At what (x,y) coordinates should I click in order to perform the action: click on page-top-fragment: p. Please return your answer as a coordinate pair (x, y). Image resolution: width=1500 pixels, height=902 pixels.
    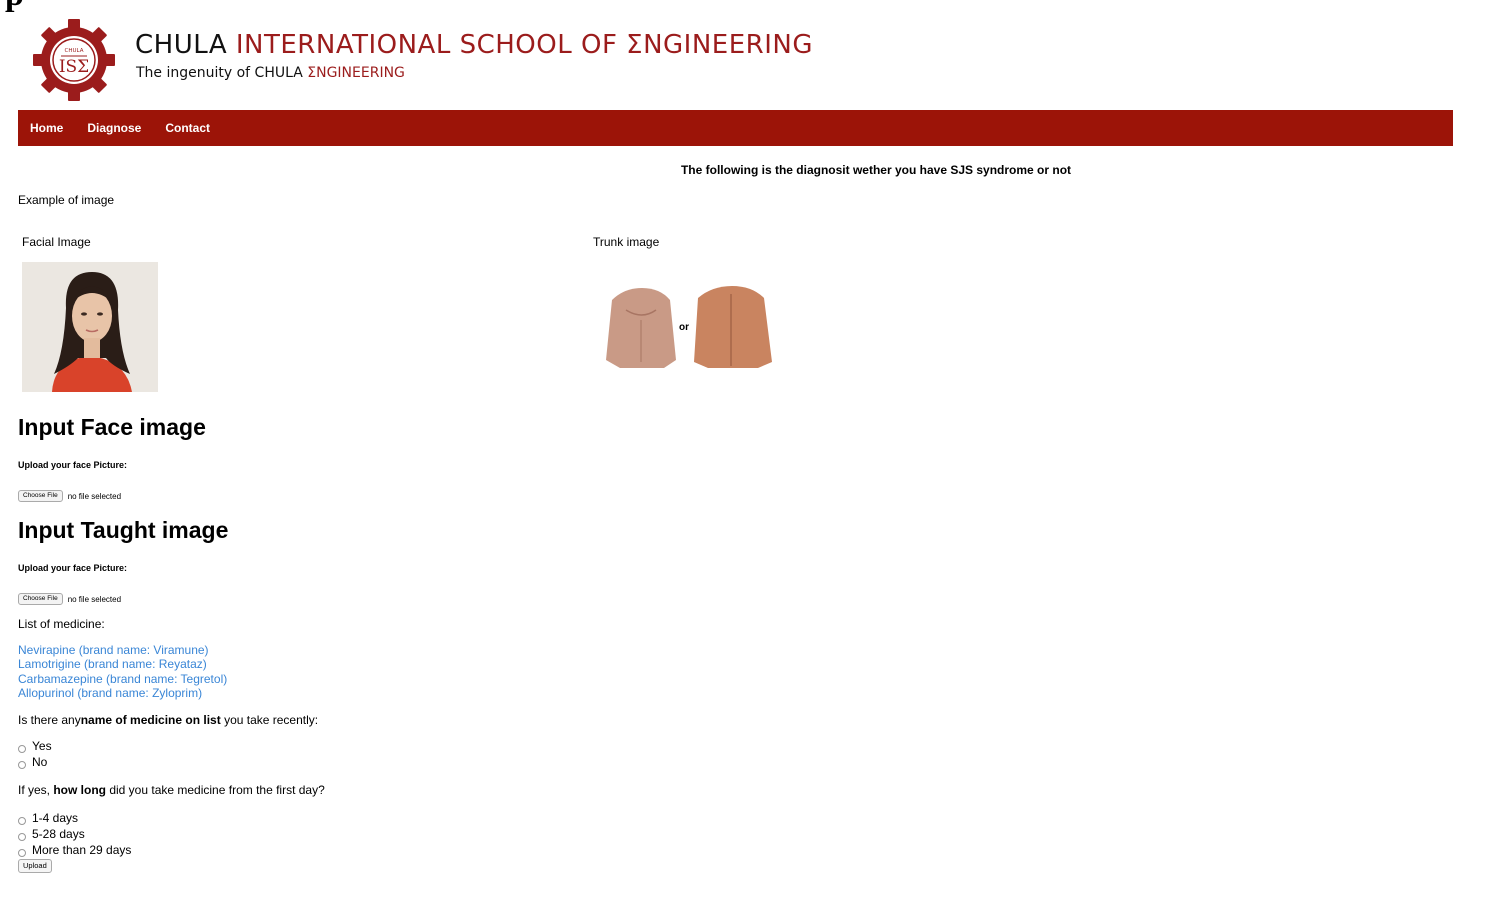
    Looking at the image, I should click on (14, 6).